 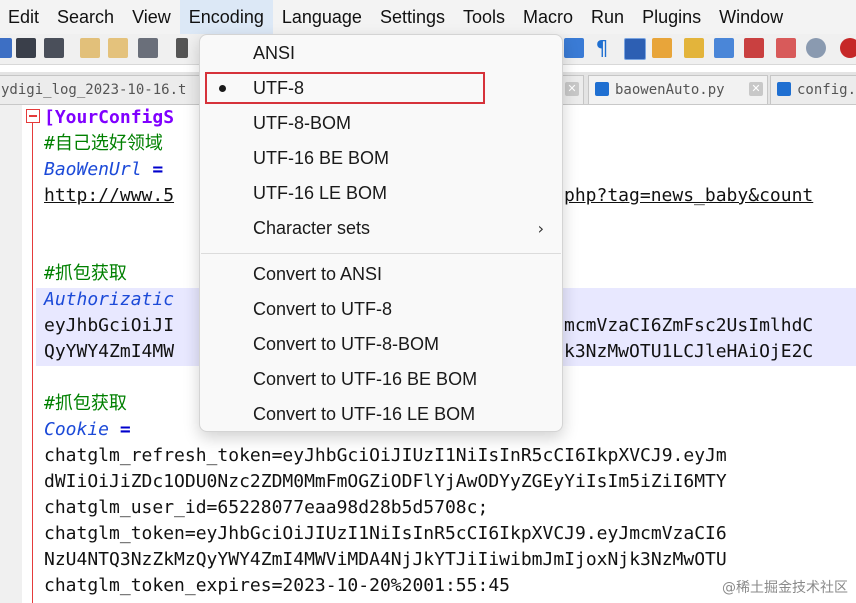 I want to click on code-line-1: [YourConfigS, so click(x=109, y=117).